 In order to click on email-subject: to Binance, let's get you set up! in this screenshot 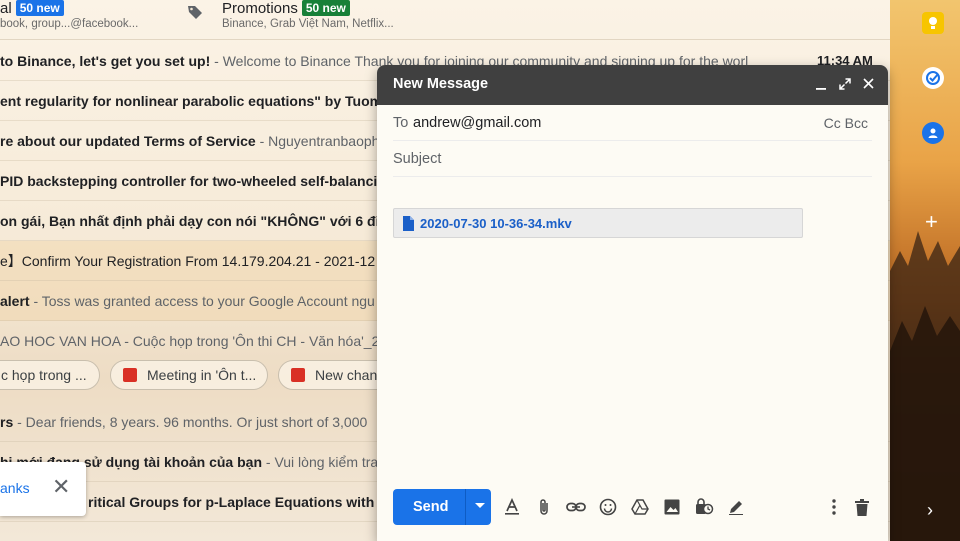, I will do `click(105, 61)`.